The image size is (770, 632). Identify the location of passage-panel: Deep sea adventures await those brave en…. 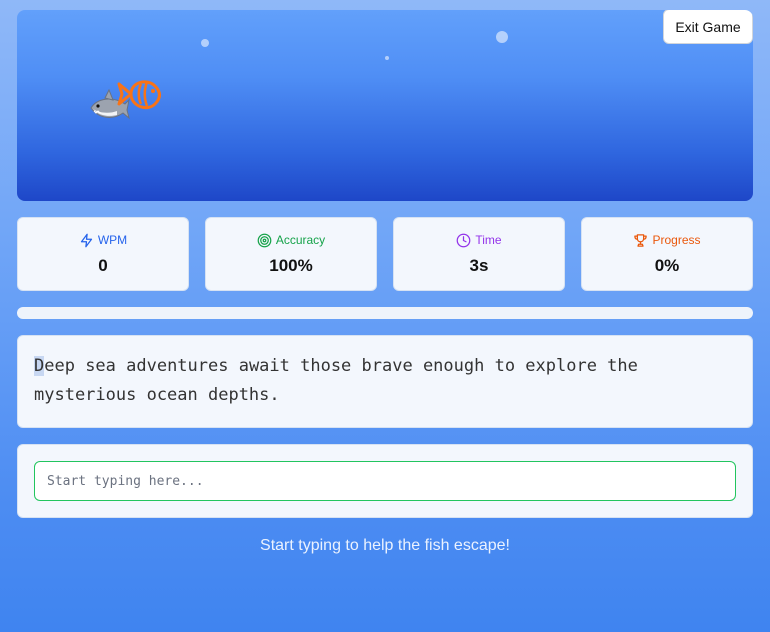
(385, 381).